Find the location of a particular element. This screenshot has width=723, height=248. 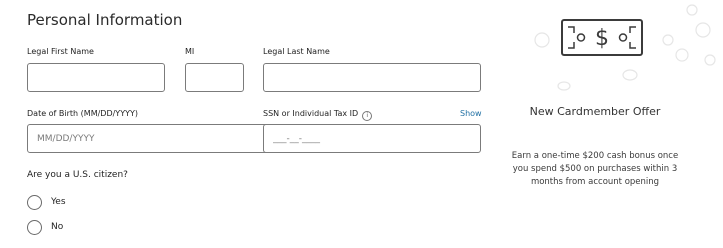

dob-label: Date of Birth (MM/DD/YYYY) is located at coordinates (82, 113).